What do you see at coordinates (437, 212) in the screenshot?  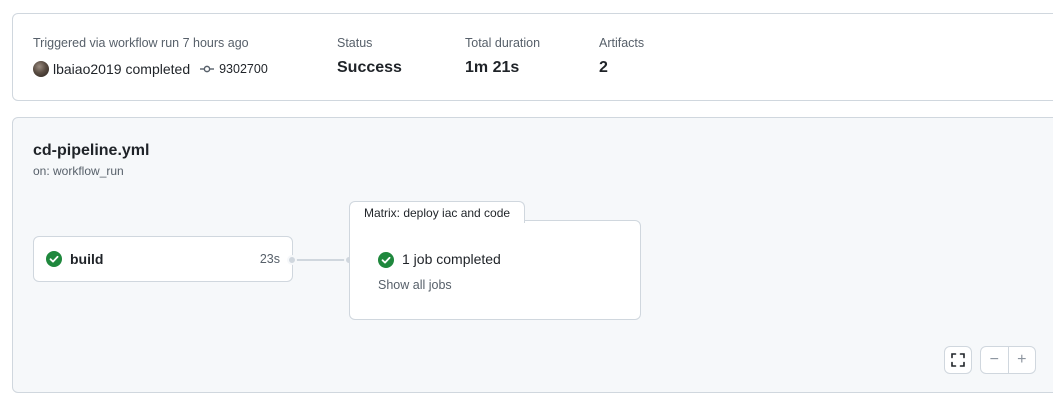 I see `matrix-title: Matrix: deploy iac and code` at bounding box center [437, 212].